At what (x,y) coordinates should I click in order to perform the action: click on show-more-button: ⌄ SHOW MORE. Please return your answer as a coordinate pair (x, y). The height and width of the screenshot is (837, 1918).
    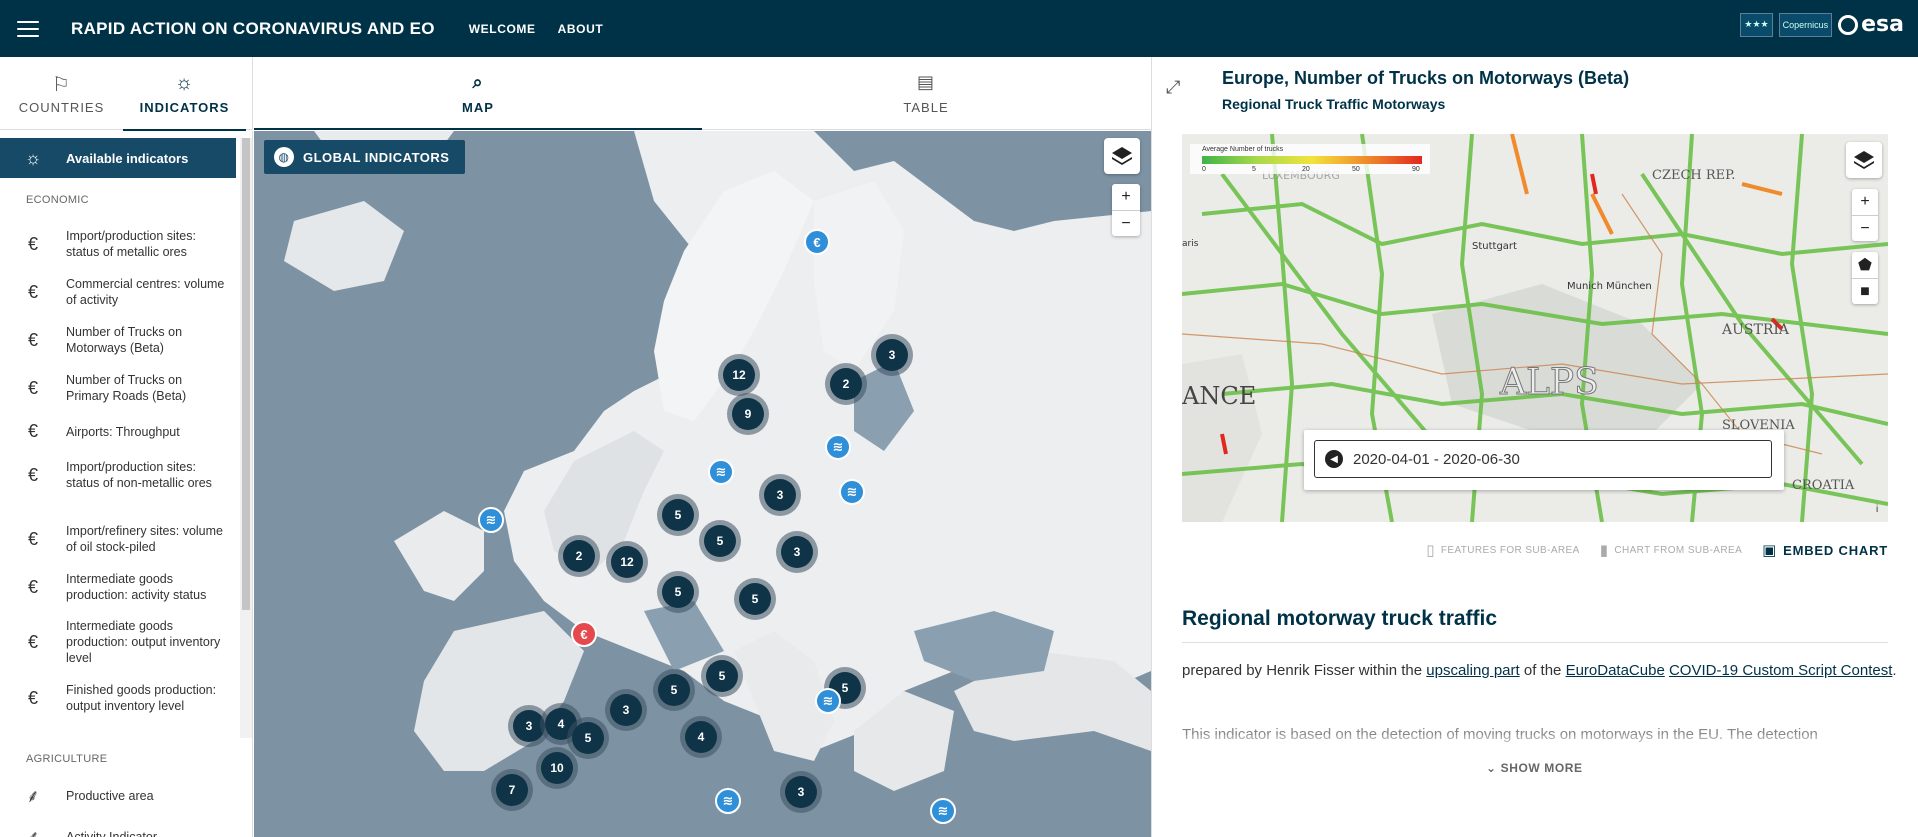
    Looking at the image, I should click on (1534, 768).